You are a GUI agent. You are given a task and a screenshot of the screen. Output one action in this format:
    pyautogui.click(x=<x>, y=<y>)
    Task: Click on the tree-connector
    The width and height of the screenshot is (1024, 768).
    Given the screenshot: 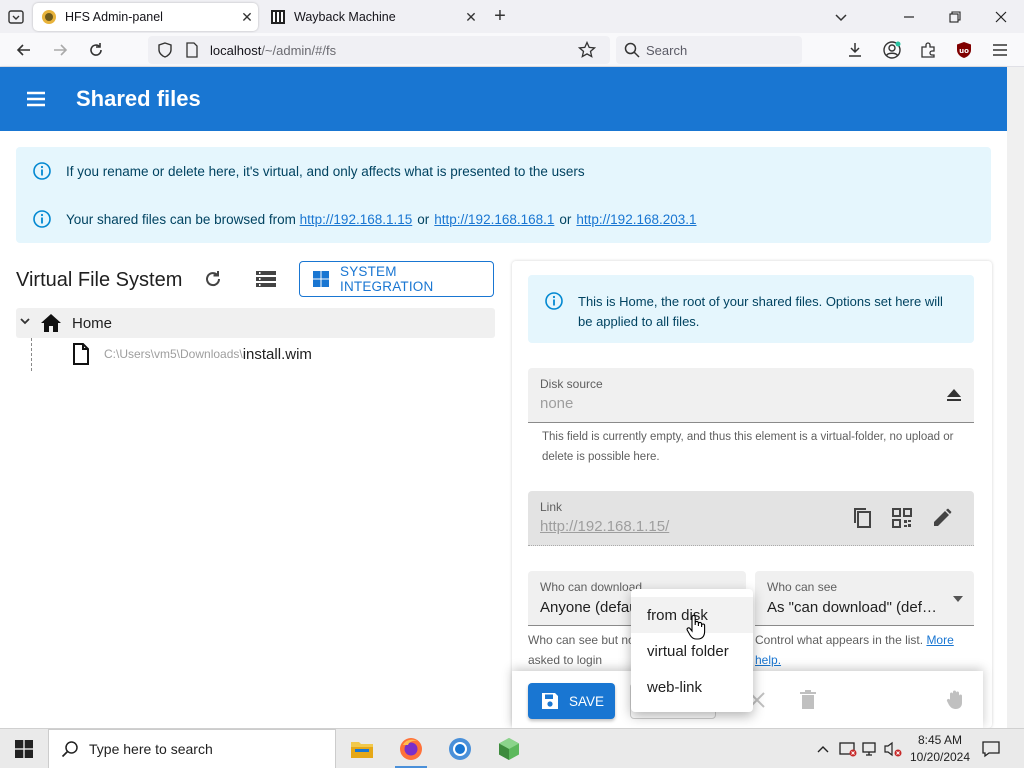 What is the action you would take?
    pyautogui.click(x=31, y=354)
    